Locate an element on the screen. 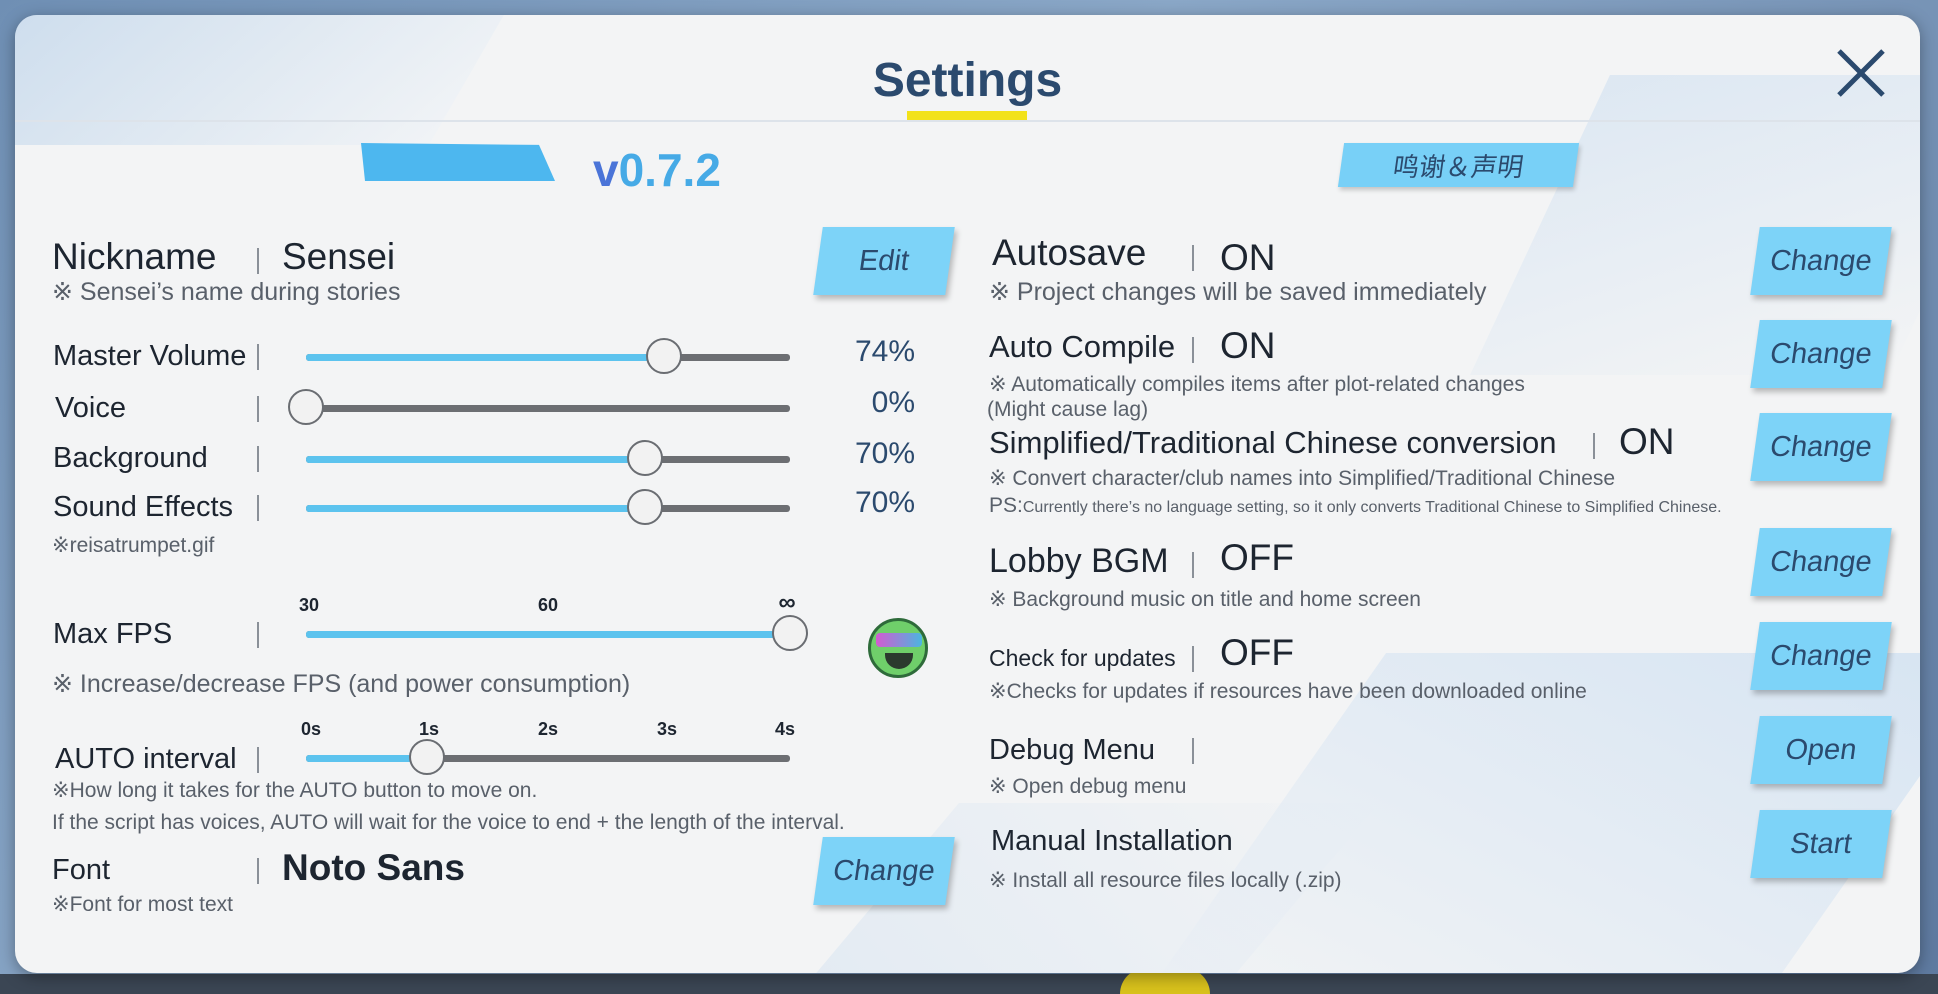  edit-nickname-button: Edit is located at coordinates (884, 261).